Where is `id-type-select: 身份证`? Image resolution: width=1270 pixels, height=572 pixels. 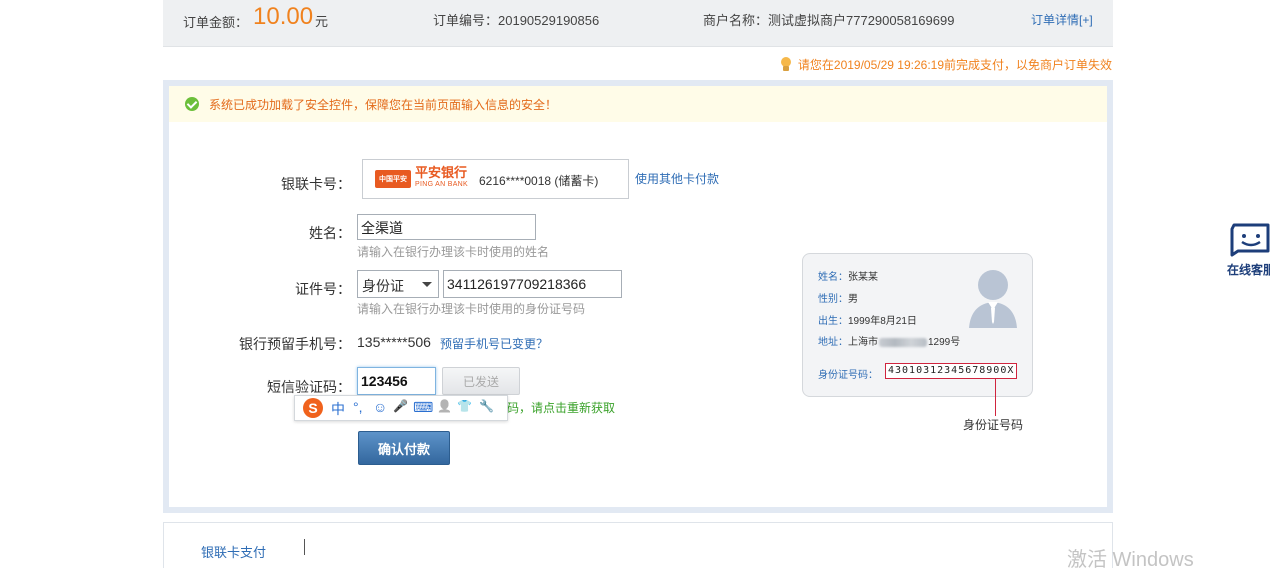 id-type-select: 身份证 is located at coordinates (398, 284).